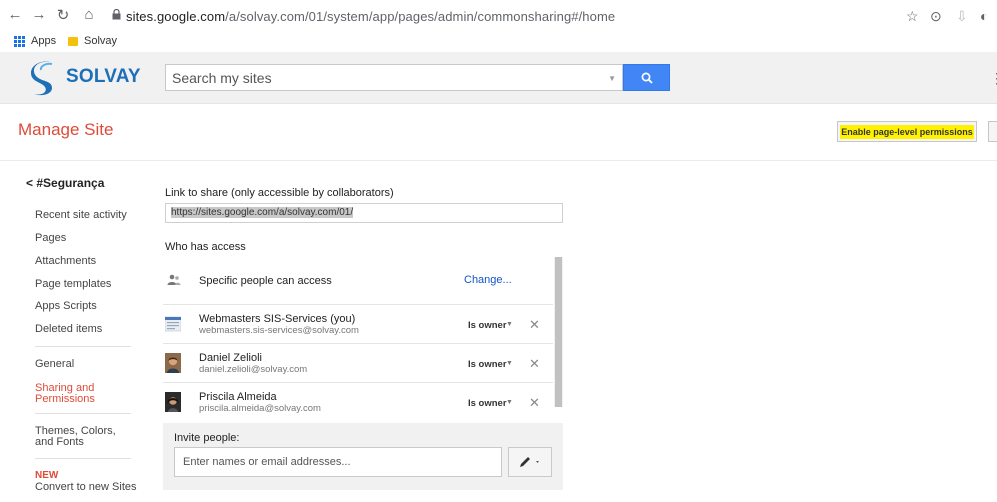 The width and height of the screenshot is (997, 502). I want to click on solvay-logo-icon, so click(43, 78).